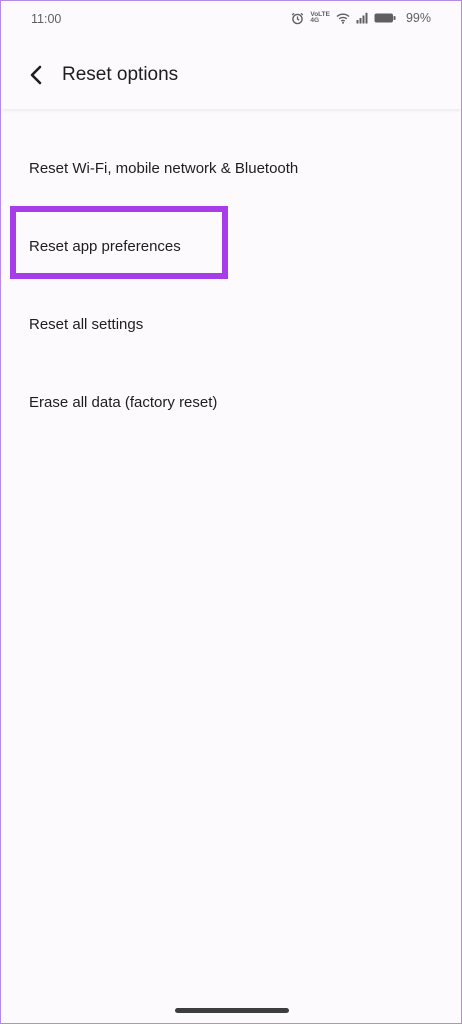  What do you see at coordinates (123, 402) in the screenshot?
I see `option-label: Erase all data (factory reset)` at bounding box center [123, 402].